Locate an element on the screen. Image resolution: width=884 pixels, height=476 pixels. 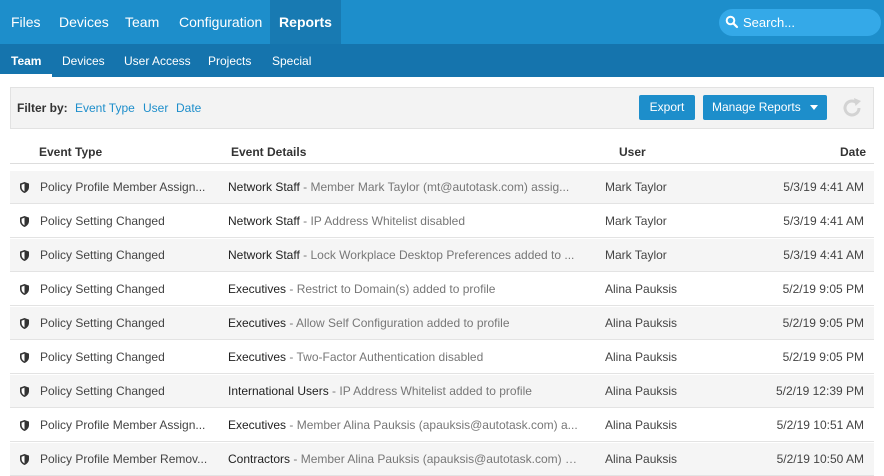
refresh-icon is located at coordinates (852, 108).